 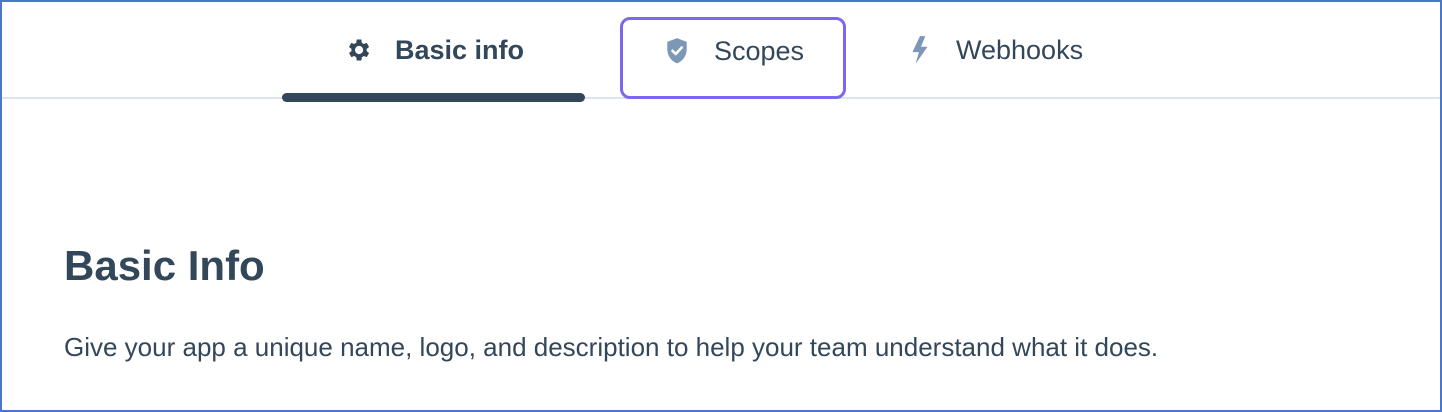 I want to click on page-title: Basic Info, so click(x=164, y=265).